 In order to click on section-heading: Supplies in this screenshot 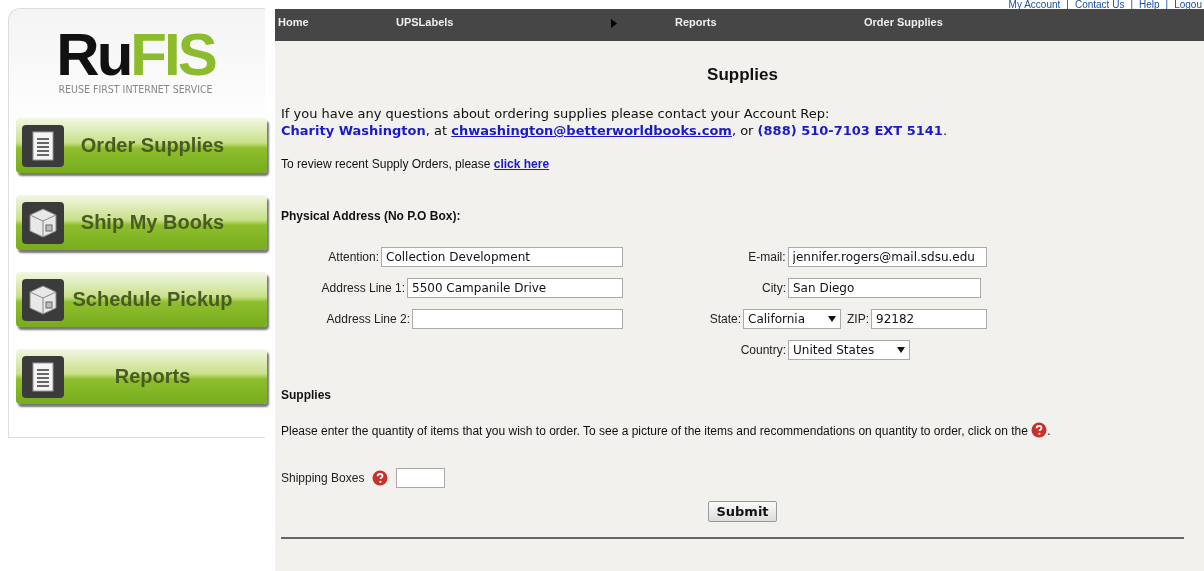, I will do `click(306, 395)`.